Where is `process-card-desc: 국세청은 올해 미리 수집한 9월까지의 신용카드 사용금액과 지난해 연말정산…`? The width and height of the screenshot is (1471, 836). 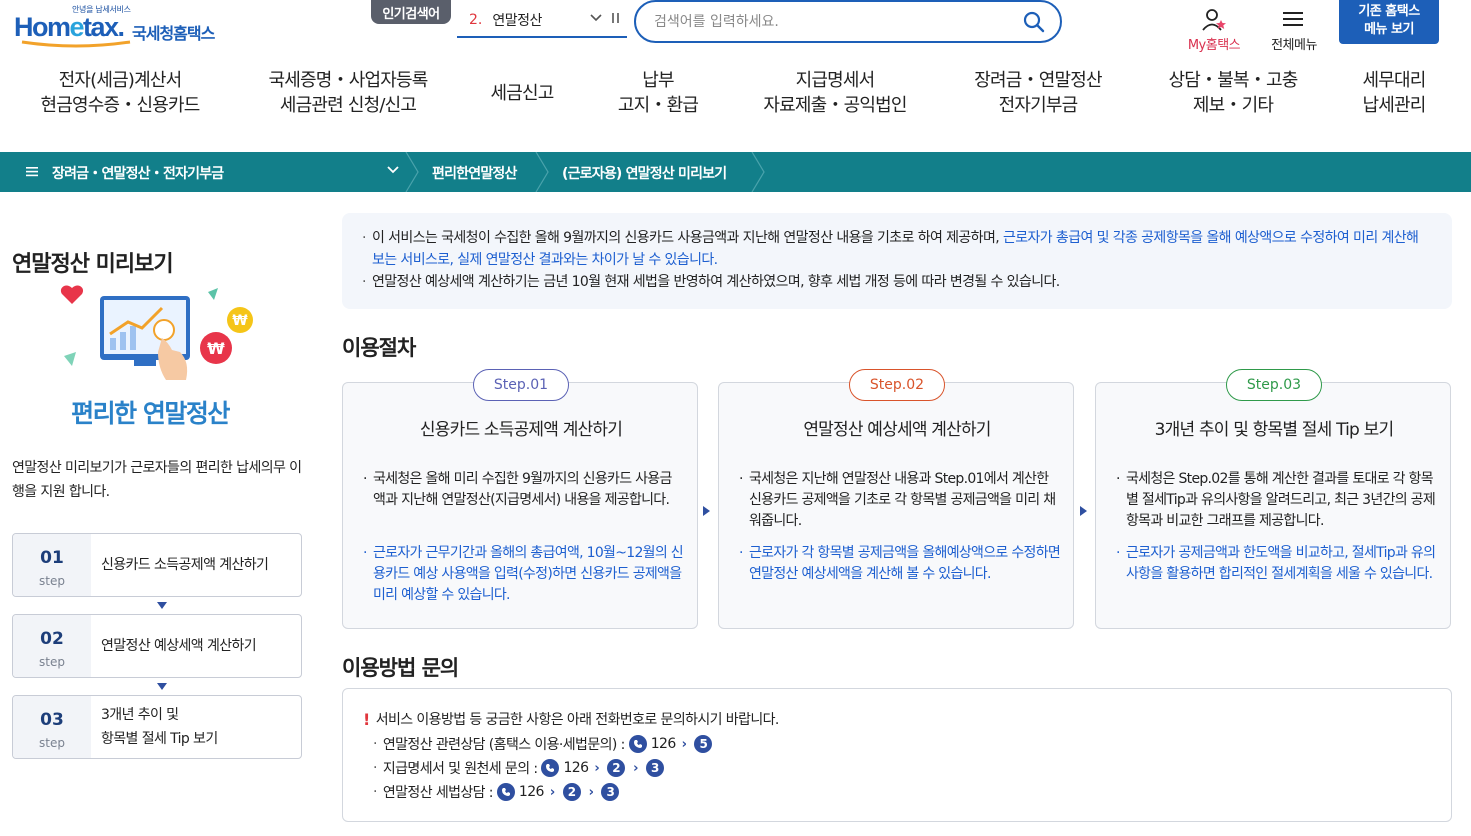
process-card-desc: 국세청은 올해 미리 수집한 9월까지의 신용카드 사용금액과 지난해 연말정산… is located at coordinates (523, 490).